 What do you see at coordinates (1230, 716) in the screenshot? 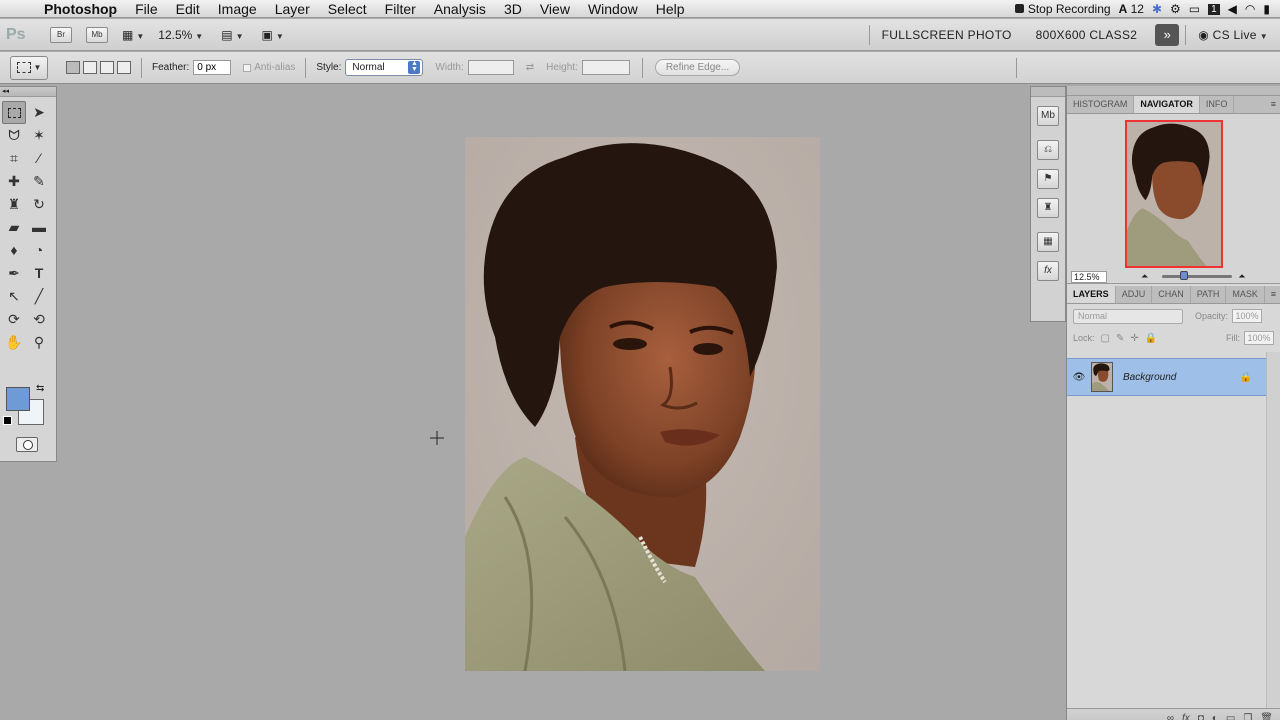
I see `new-group-icon: ▭` at bounding box center [1230, 716].